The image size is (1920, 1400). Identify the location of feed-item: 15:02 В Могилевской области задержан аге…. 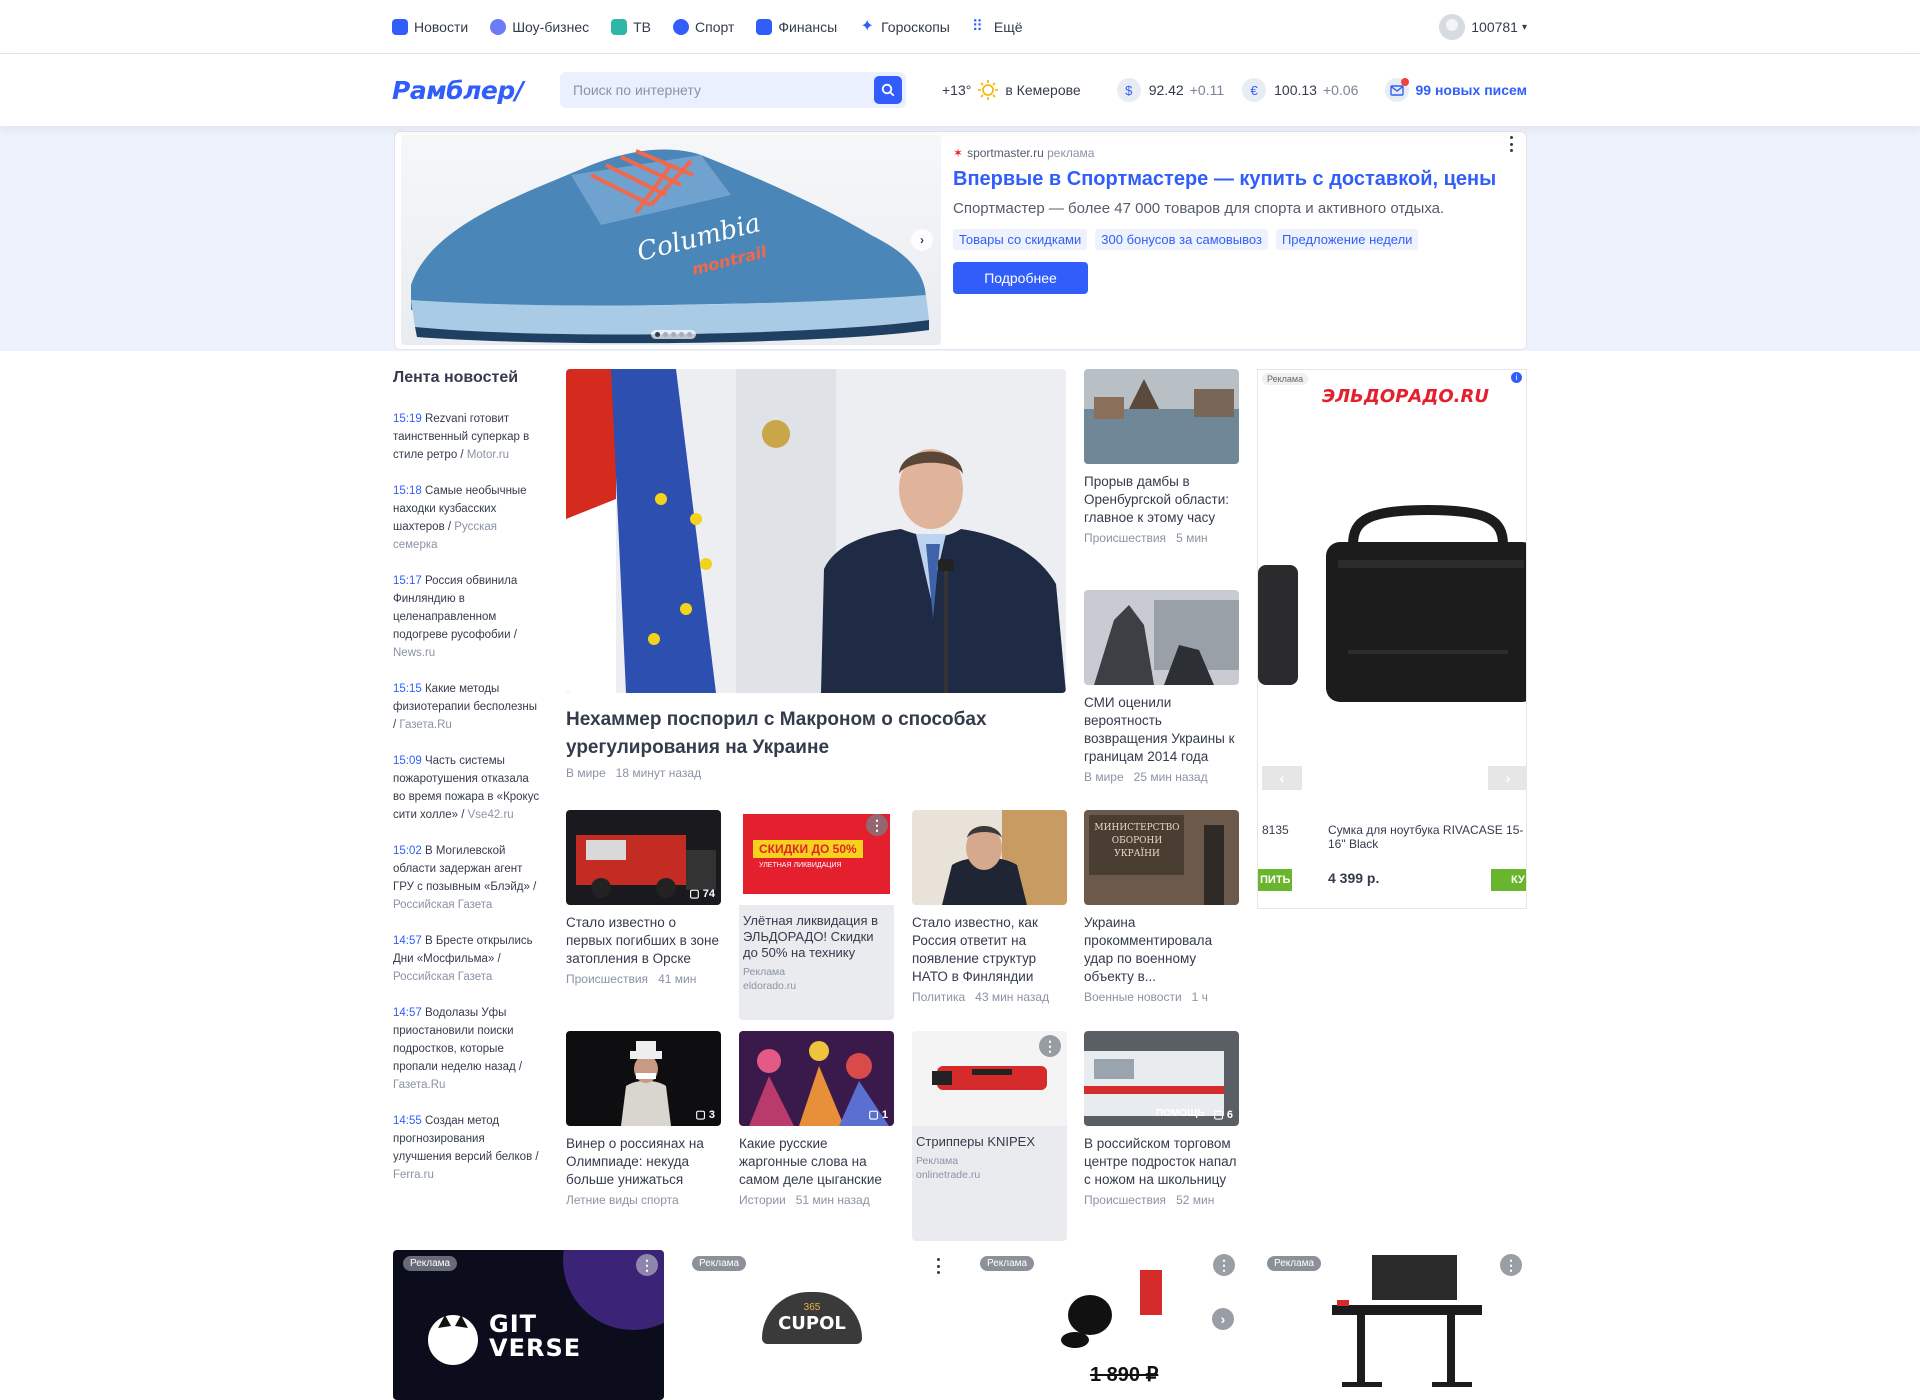
(468, 878).